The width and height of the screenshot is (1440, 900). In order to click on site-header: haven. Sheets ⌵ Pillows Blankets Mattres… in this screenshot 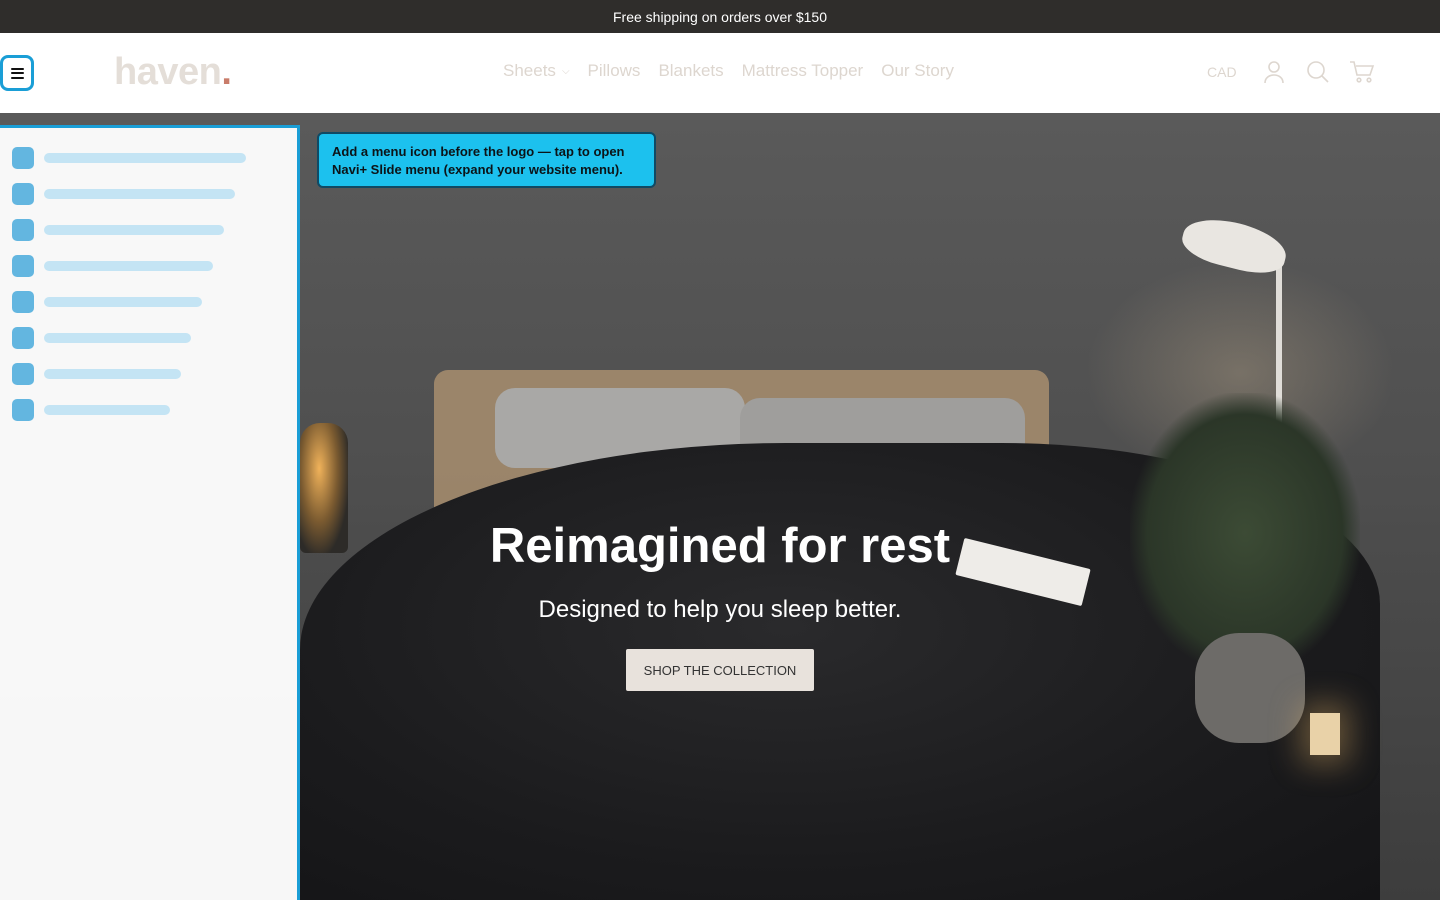, I will do `click(720, 73)`.